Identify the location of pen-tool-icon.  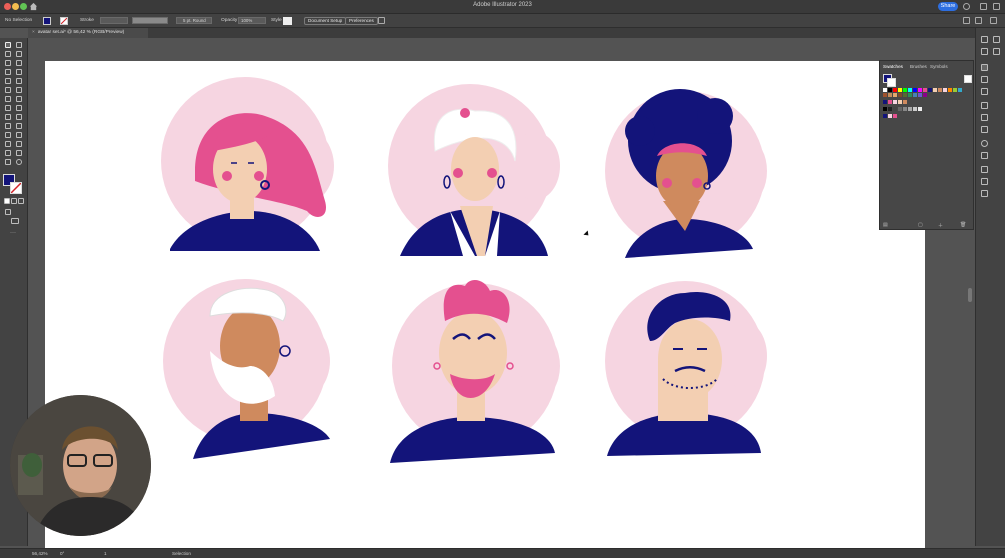
(8, 63).